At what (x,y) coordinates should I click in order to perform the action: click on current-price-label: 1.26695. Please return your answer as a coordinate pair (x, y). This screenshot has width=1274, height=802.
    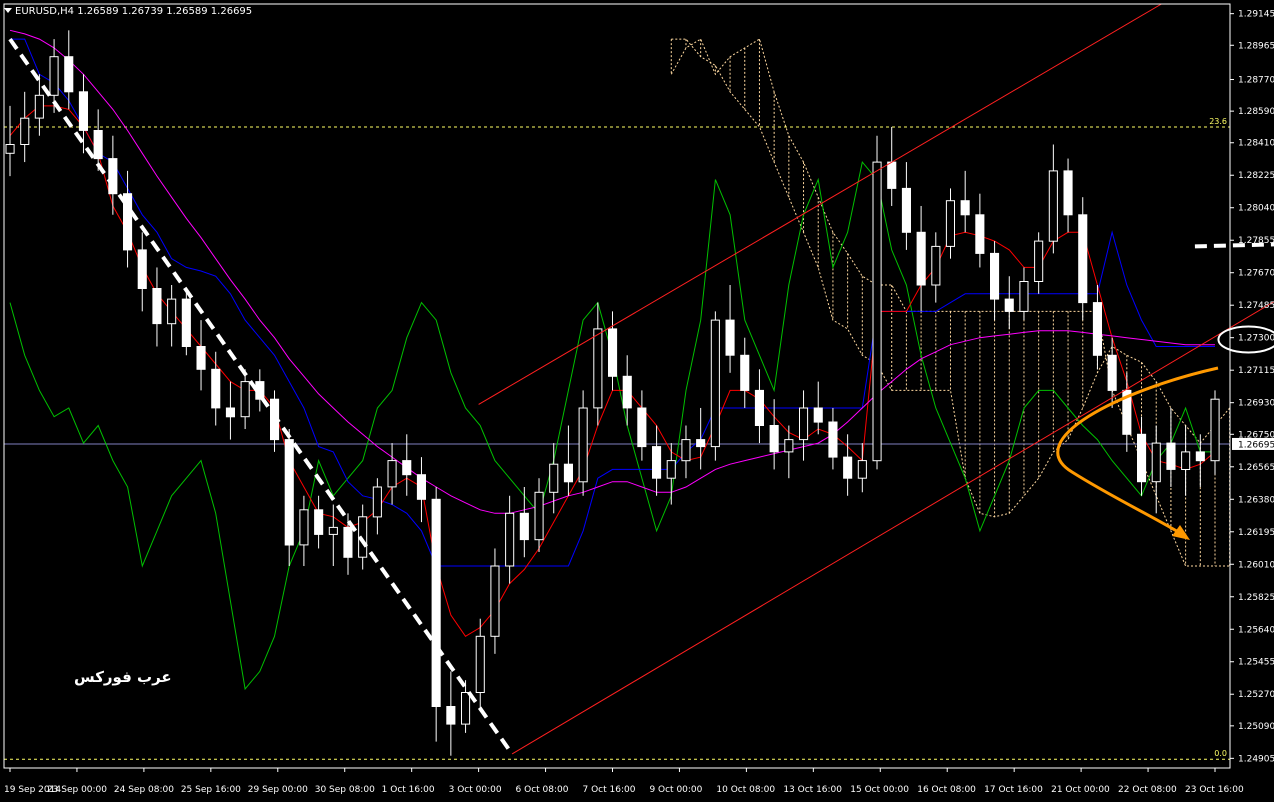
    Looking at the image, I should click on (1256, 445).